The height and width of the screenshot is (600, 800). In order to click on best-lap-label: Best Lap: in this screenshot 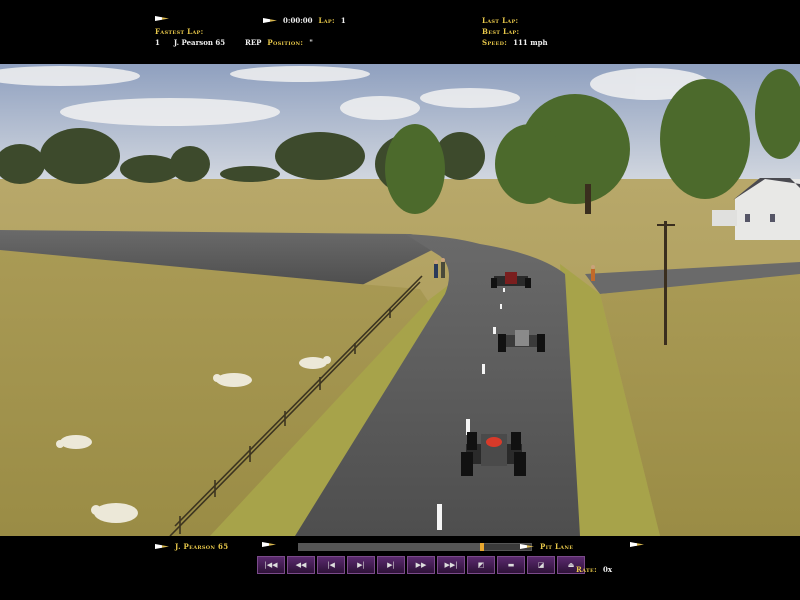, I will do `click(501, 31)`.